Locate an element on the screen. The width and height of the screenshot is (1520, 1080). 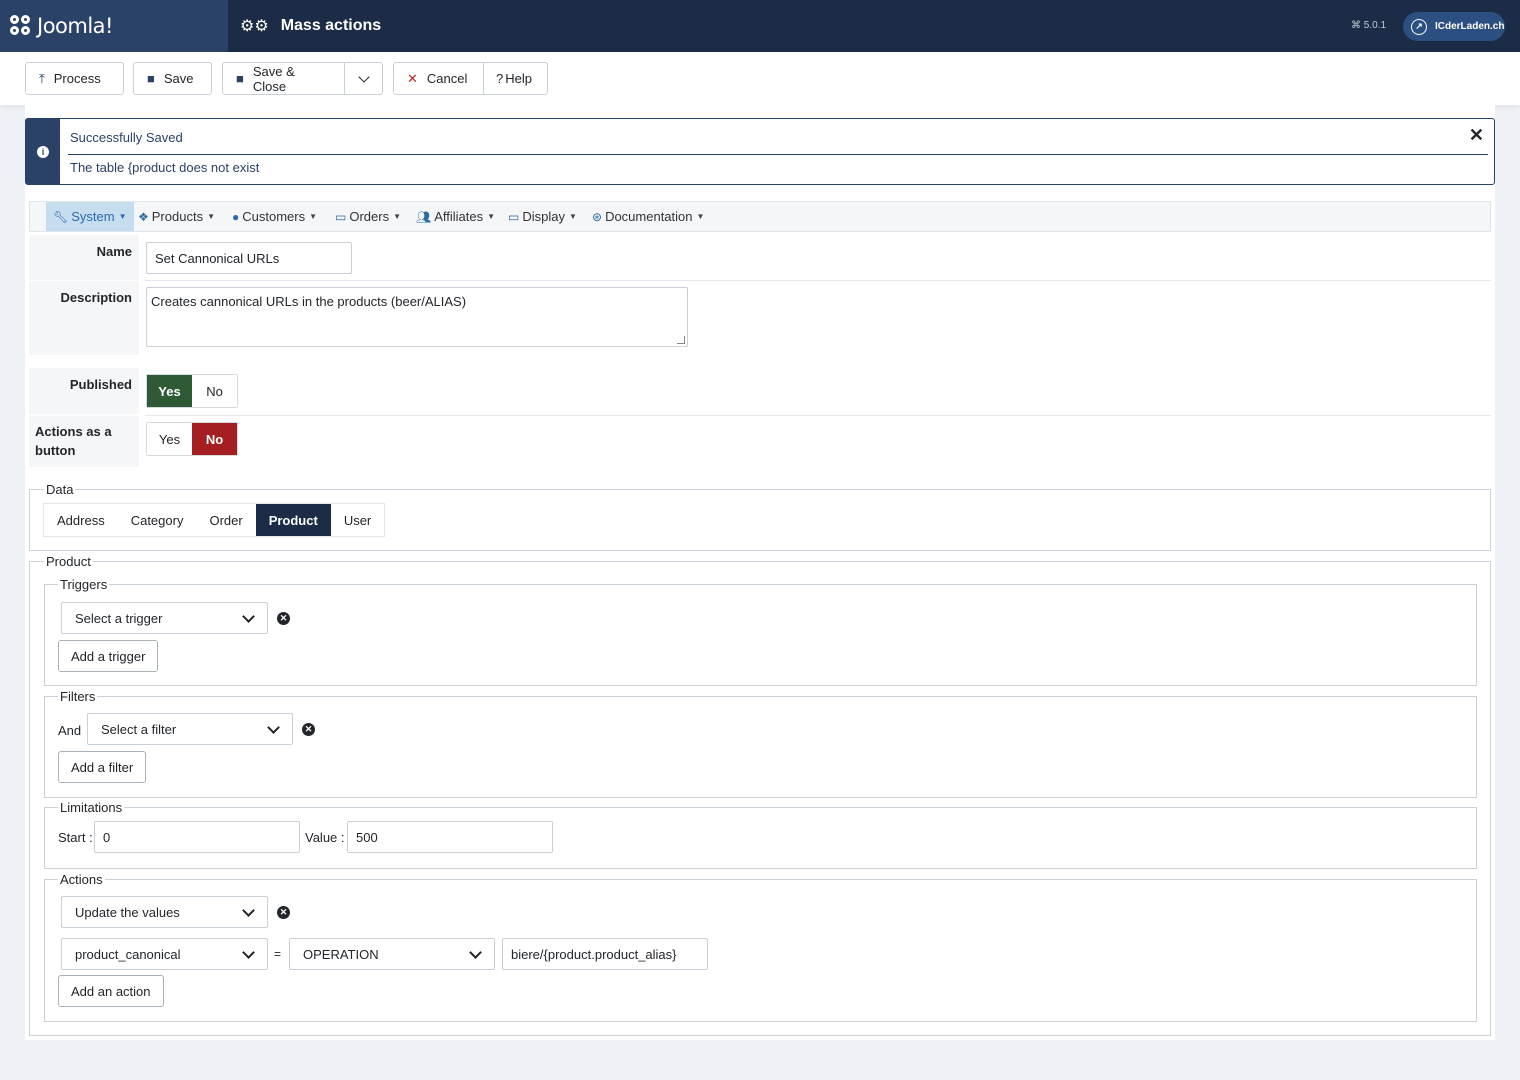
tab-category: Category is located at coordinates (157, 520).